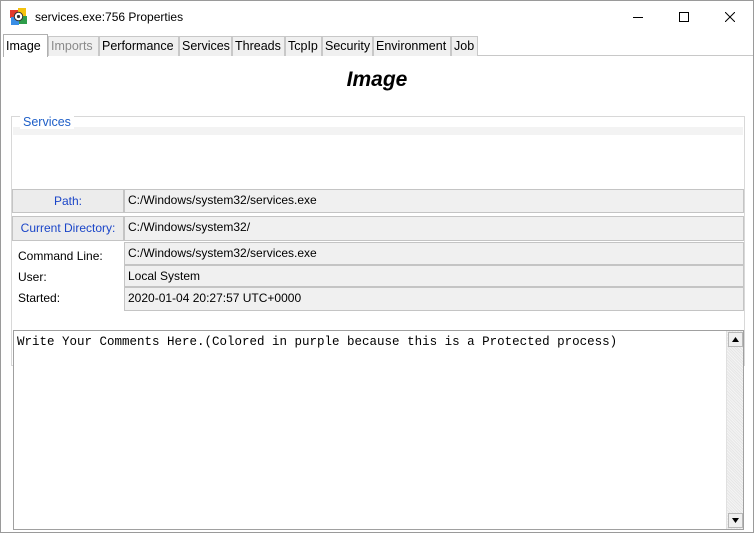 The image size is (754, 533). I want to click on scroll-down-button, so click(735, 520).